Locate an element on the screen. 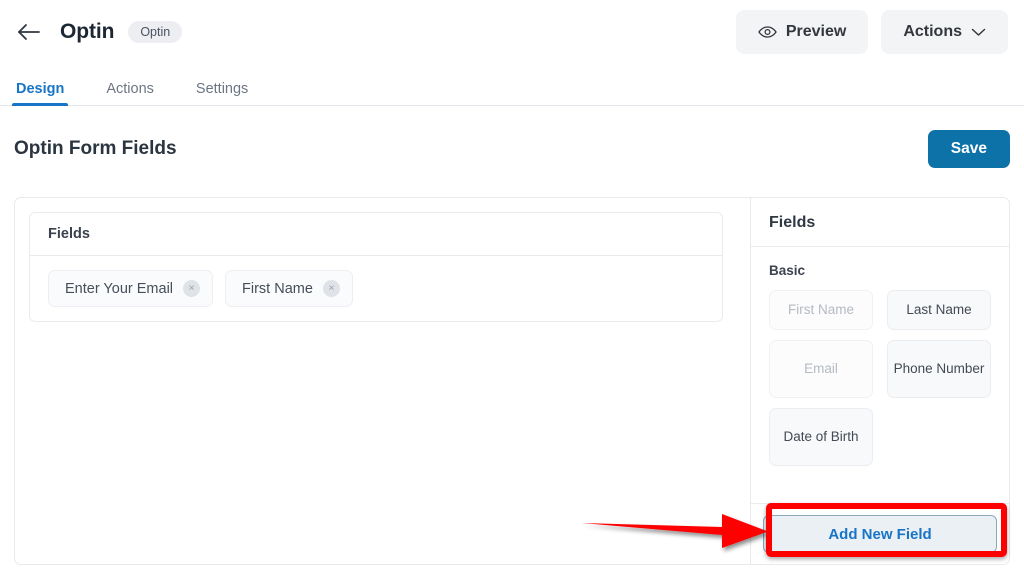  tab-settings: Settings is located at coordinates (222, 93).